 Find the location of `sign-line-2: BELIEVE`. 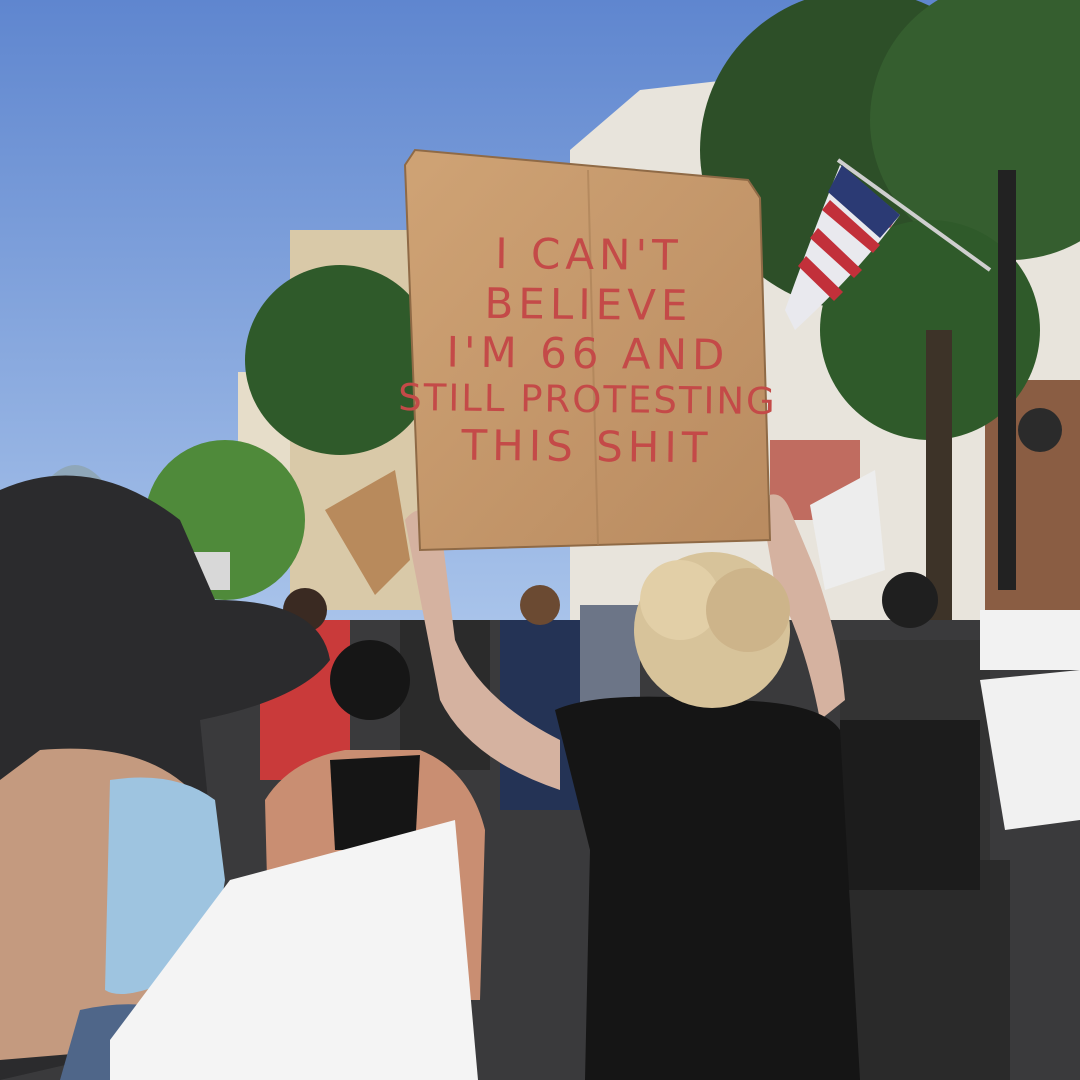

sign-line-2: BELIEVE is located at coordinates (588, 304).